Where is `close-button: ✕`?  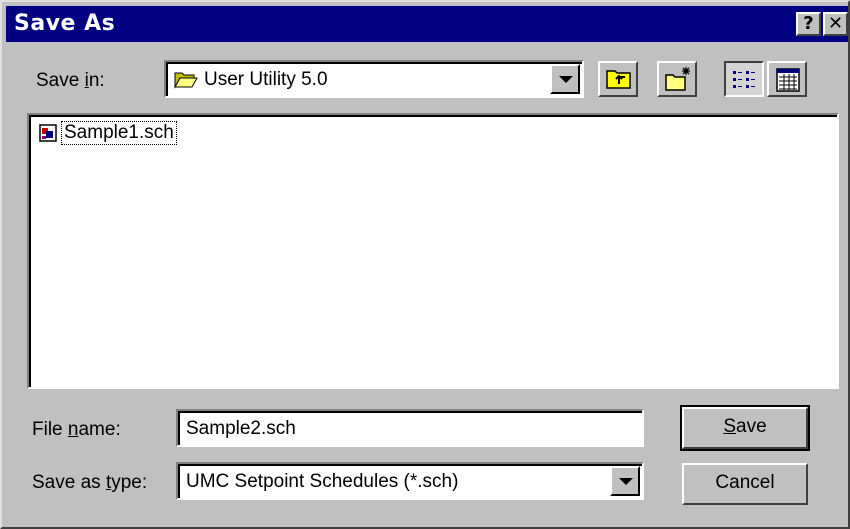
close-button: ✕ is located at coordinates (835, 24).